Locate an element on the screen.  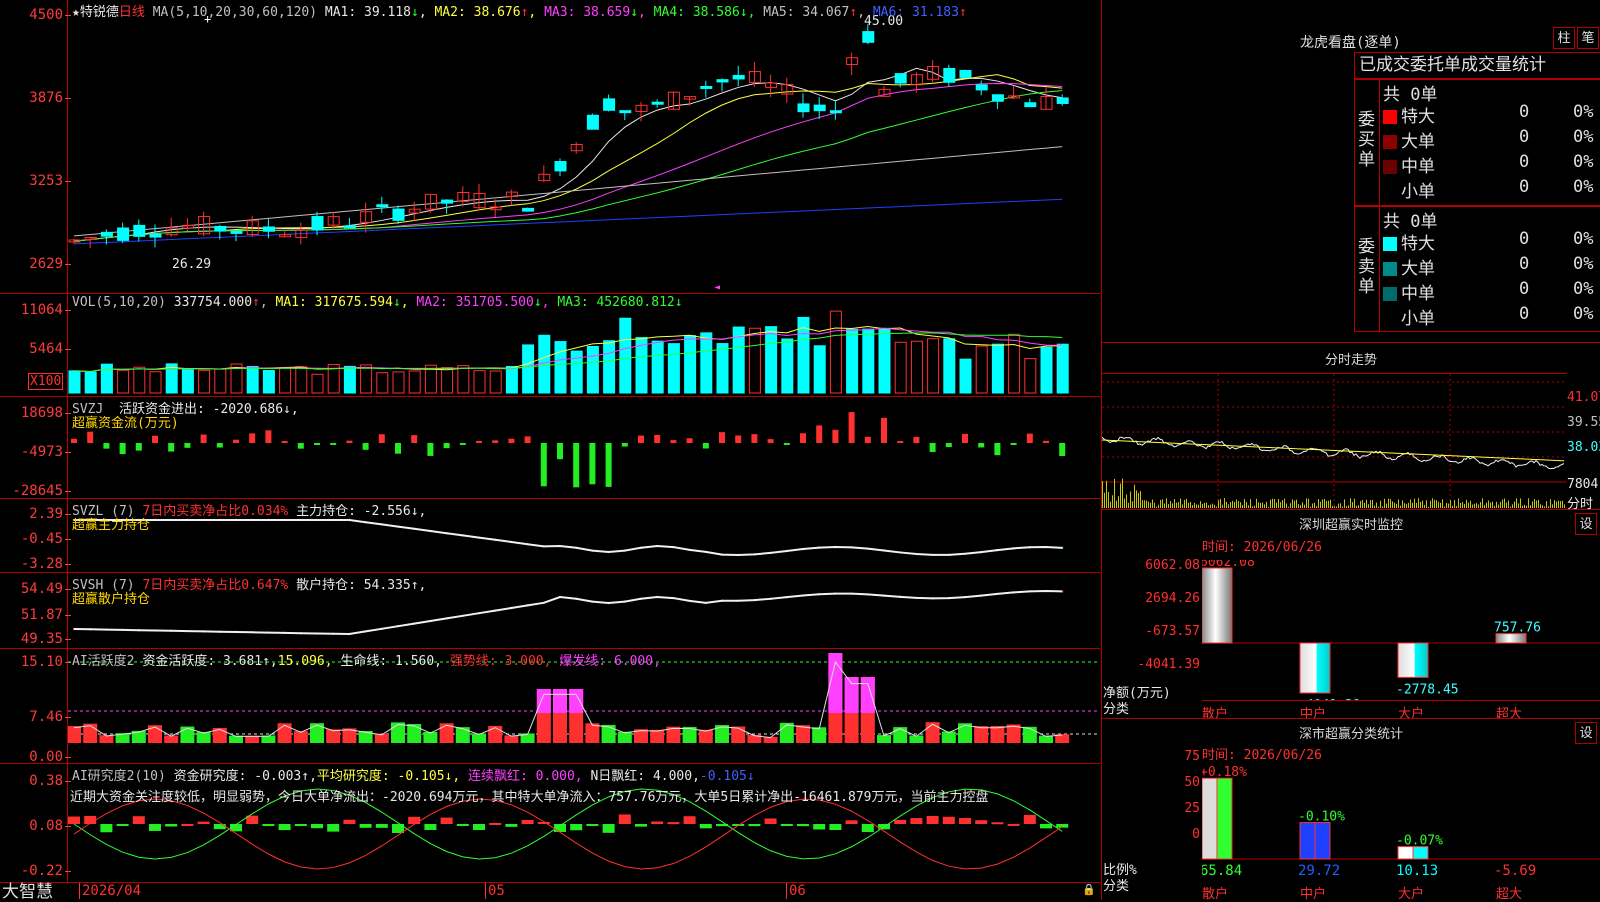
svzj-subtitle: 超赢资金流(万元) is located at coordinates (125, 423).